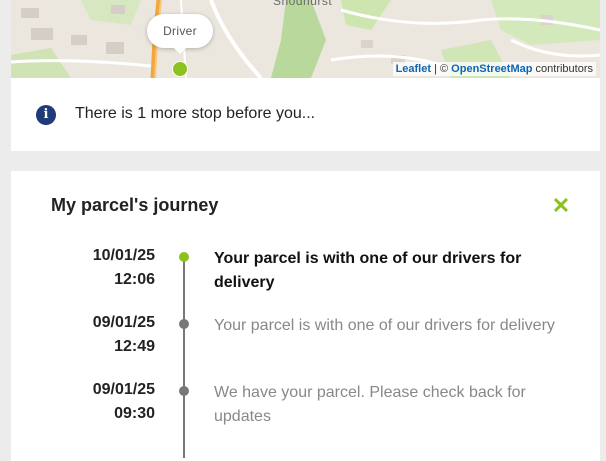 This screenshot has width=606, height=461. Describe the element at coordinates (413, 69) in the screenshot. I see `leaflet-link: Leaflet` at that location.